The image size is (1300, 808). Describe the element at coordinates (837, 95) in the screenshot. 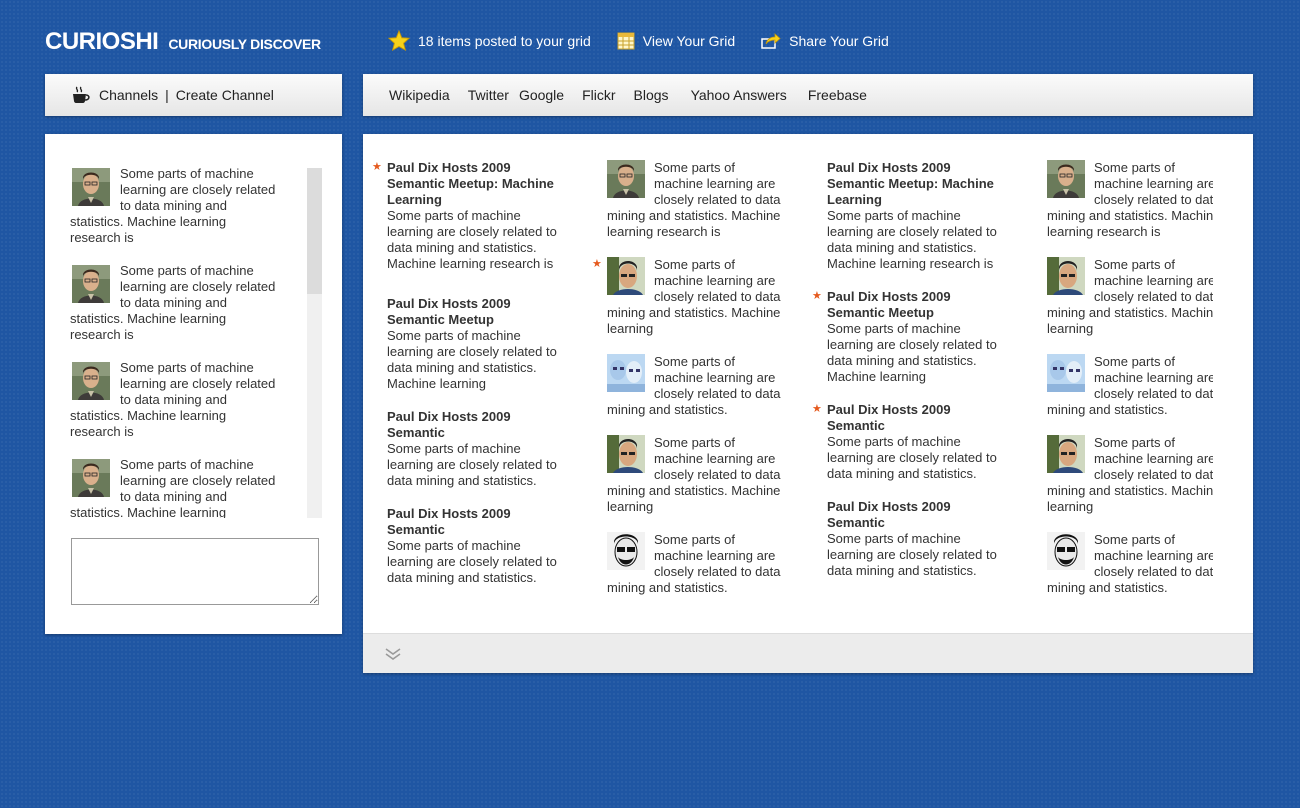

I see `tab-freebase: Freebase` at that location.